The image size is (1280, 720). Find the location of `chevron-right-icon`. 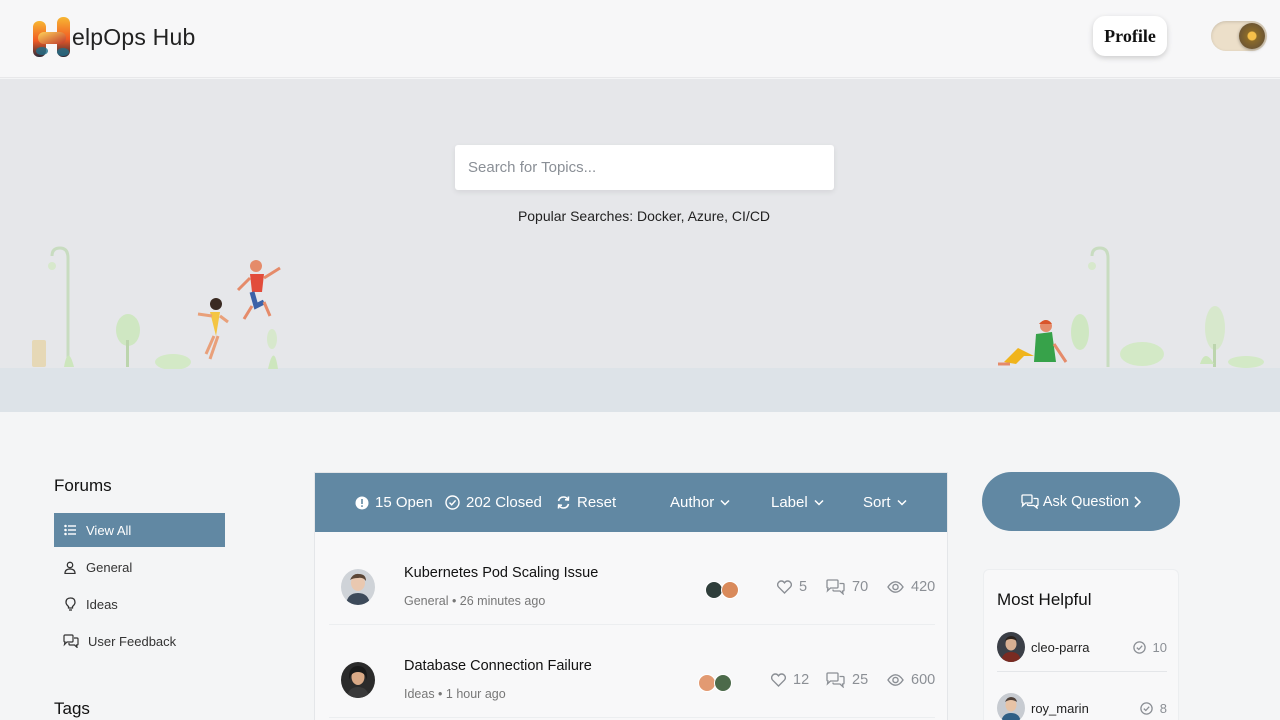

chevron-right-icon is located at coordinates (1138, 501).